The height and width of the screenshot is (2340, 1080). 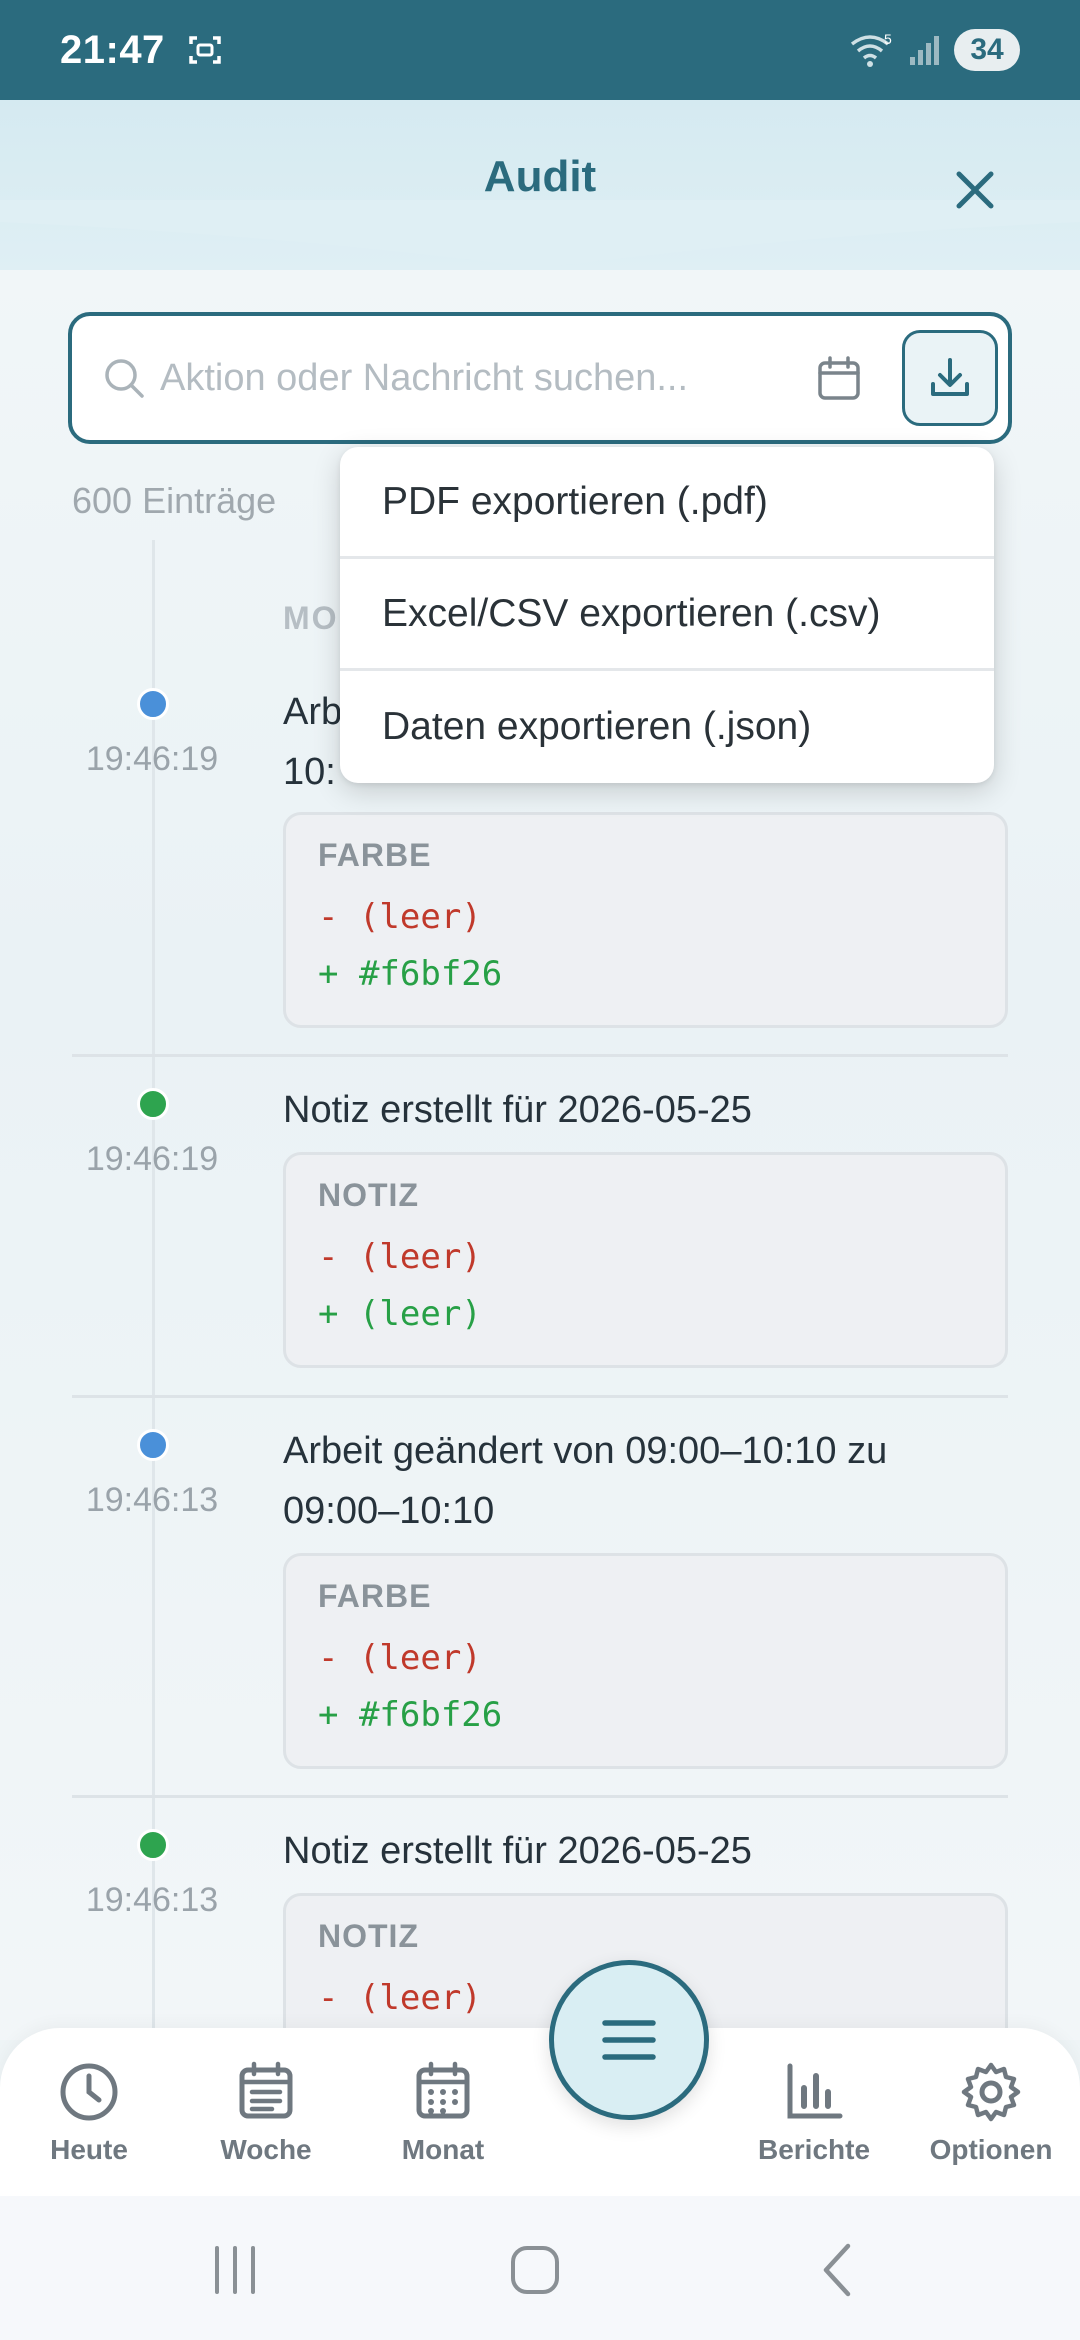 What do you see at coordinates (924, 50) in the screenshot?
I see `signal-icon` at bounding box center [924, 50].